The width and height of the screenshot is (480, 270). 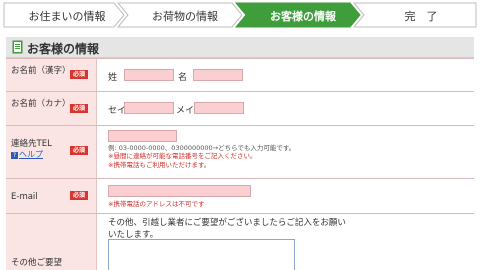 I want to click on email-input, so click(x=179, y=191).